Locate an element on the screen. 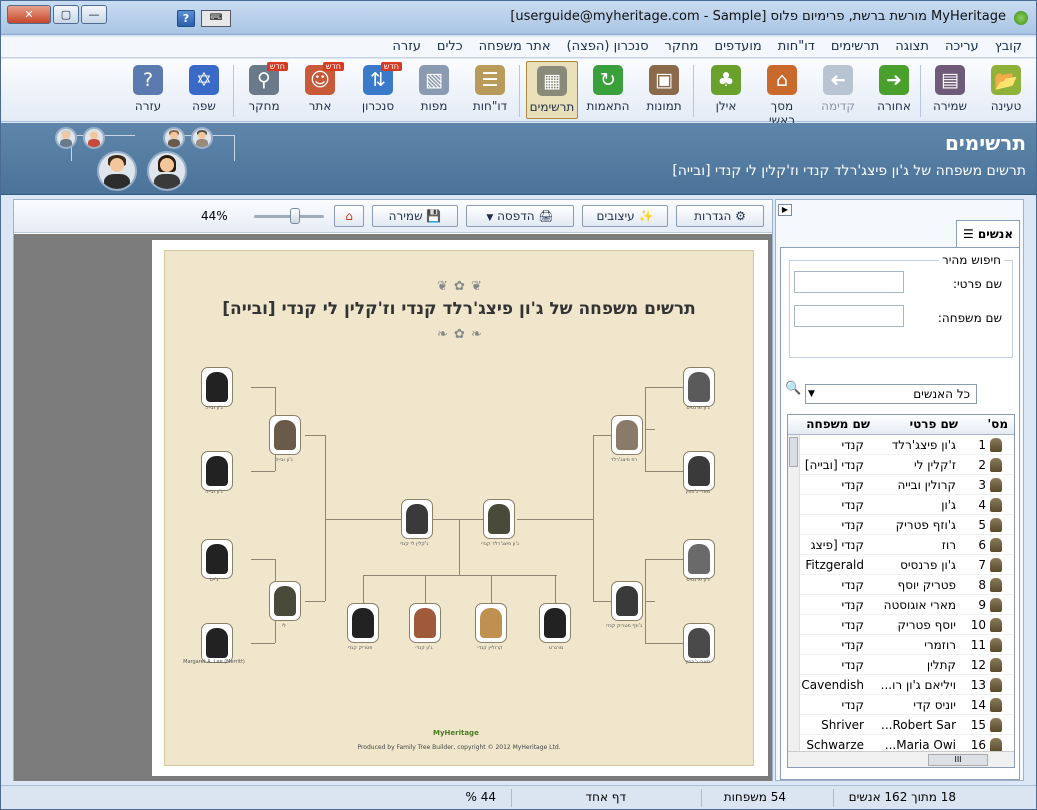 The image size is (1037, 810). toolbar-save-button: ▤ שמירה is located at coordinates (950, 90).